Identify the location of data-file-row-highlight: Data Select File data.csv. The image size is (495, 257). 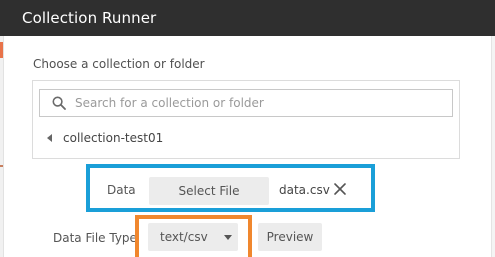
(230, 188).